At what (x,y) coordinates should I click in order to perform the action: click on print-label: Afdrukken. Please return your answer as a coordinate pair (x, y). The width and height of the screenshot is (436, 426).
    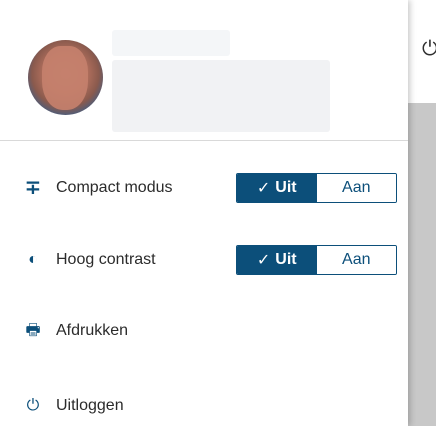
    Looking at the image, I should click on (92, 330).